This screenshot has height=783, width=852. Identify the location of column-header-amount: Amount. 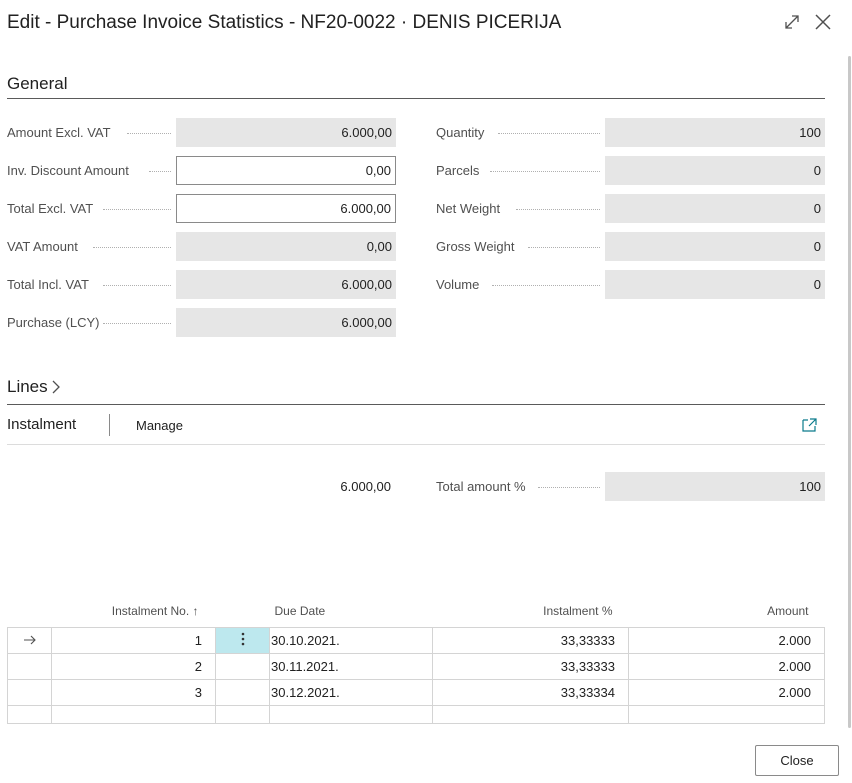
(727, 614).